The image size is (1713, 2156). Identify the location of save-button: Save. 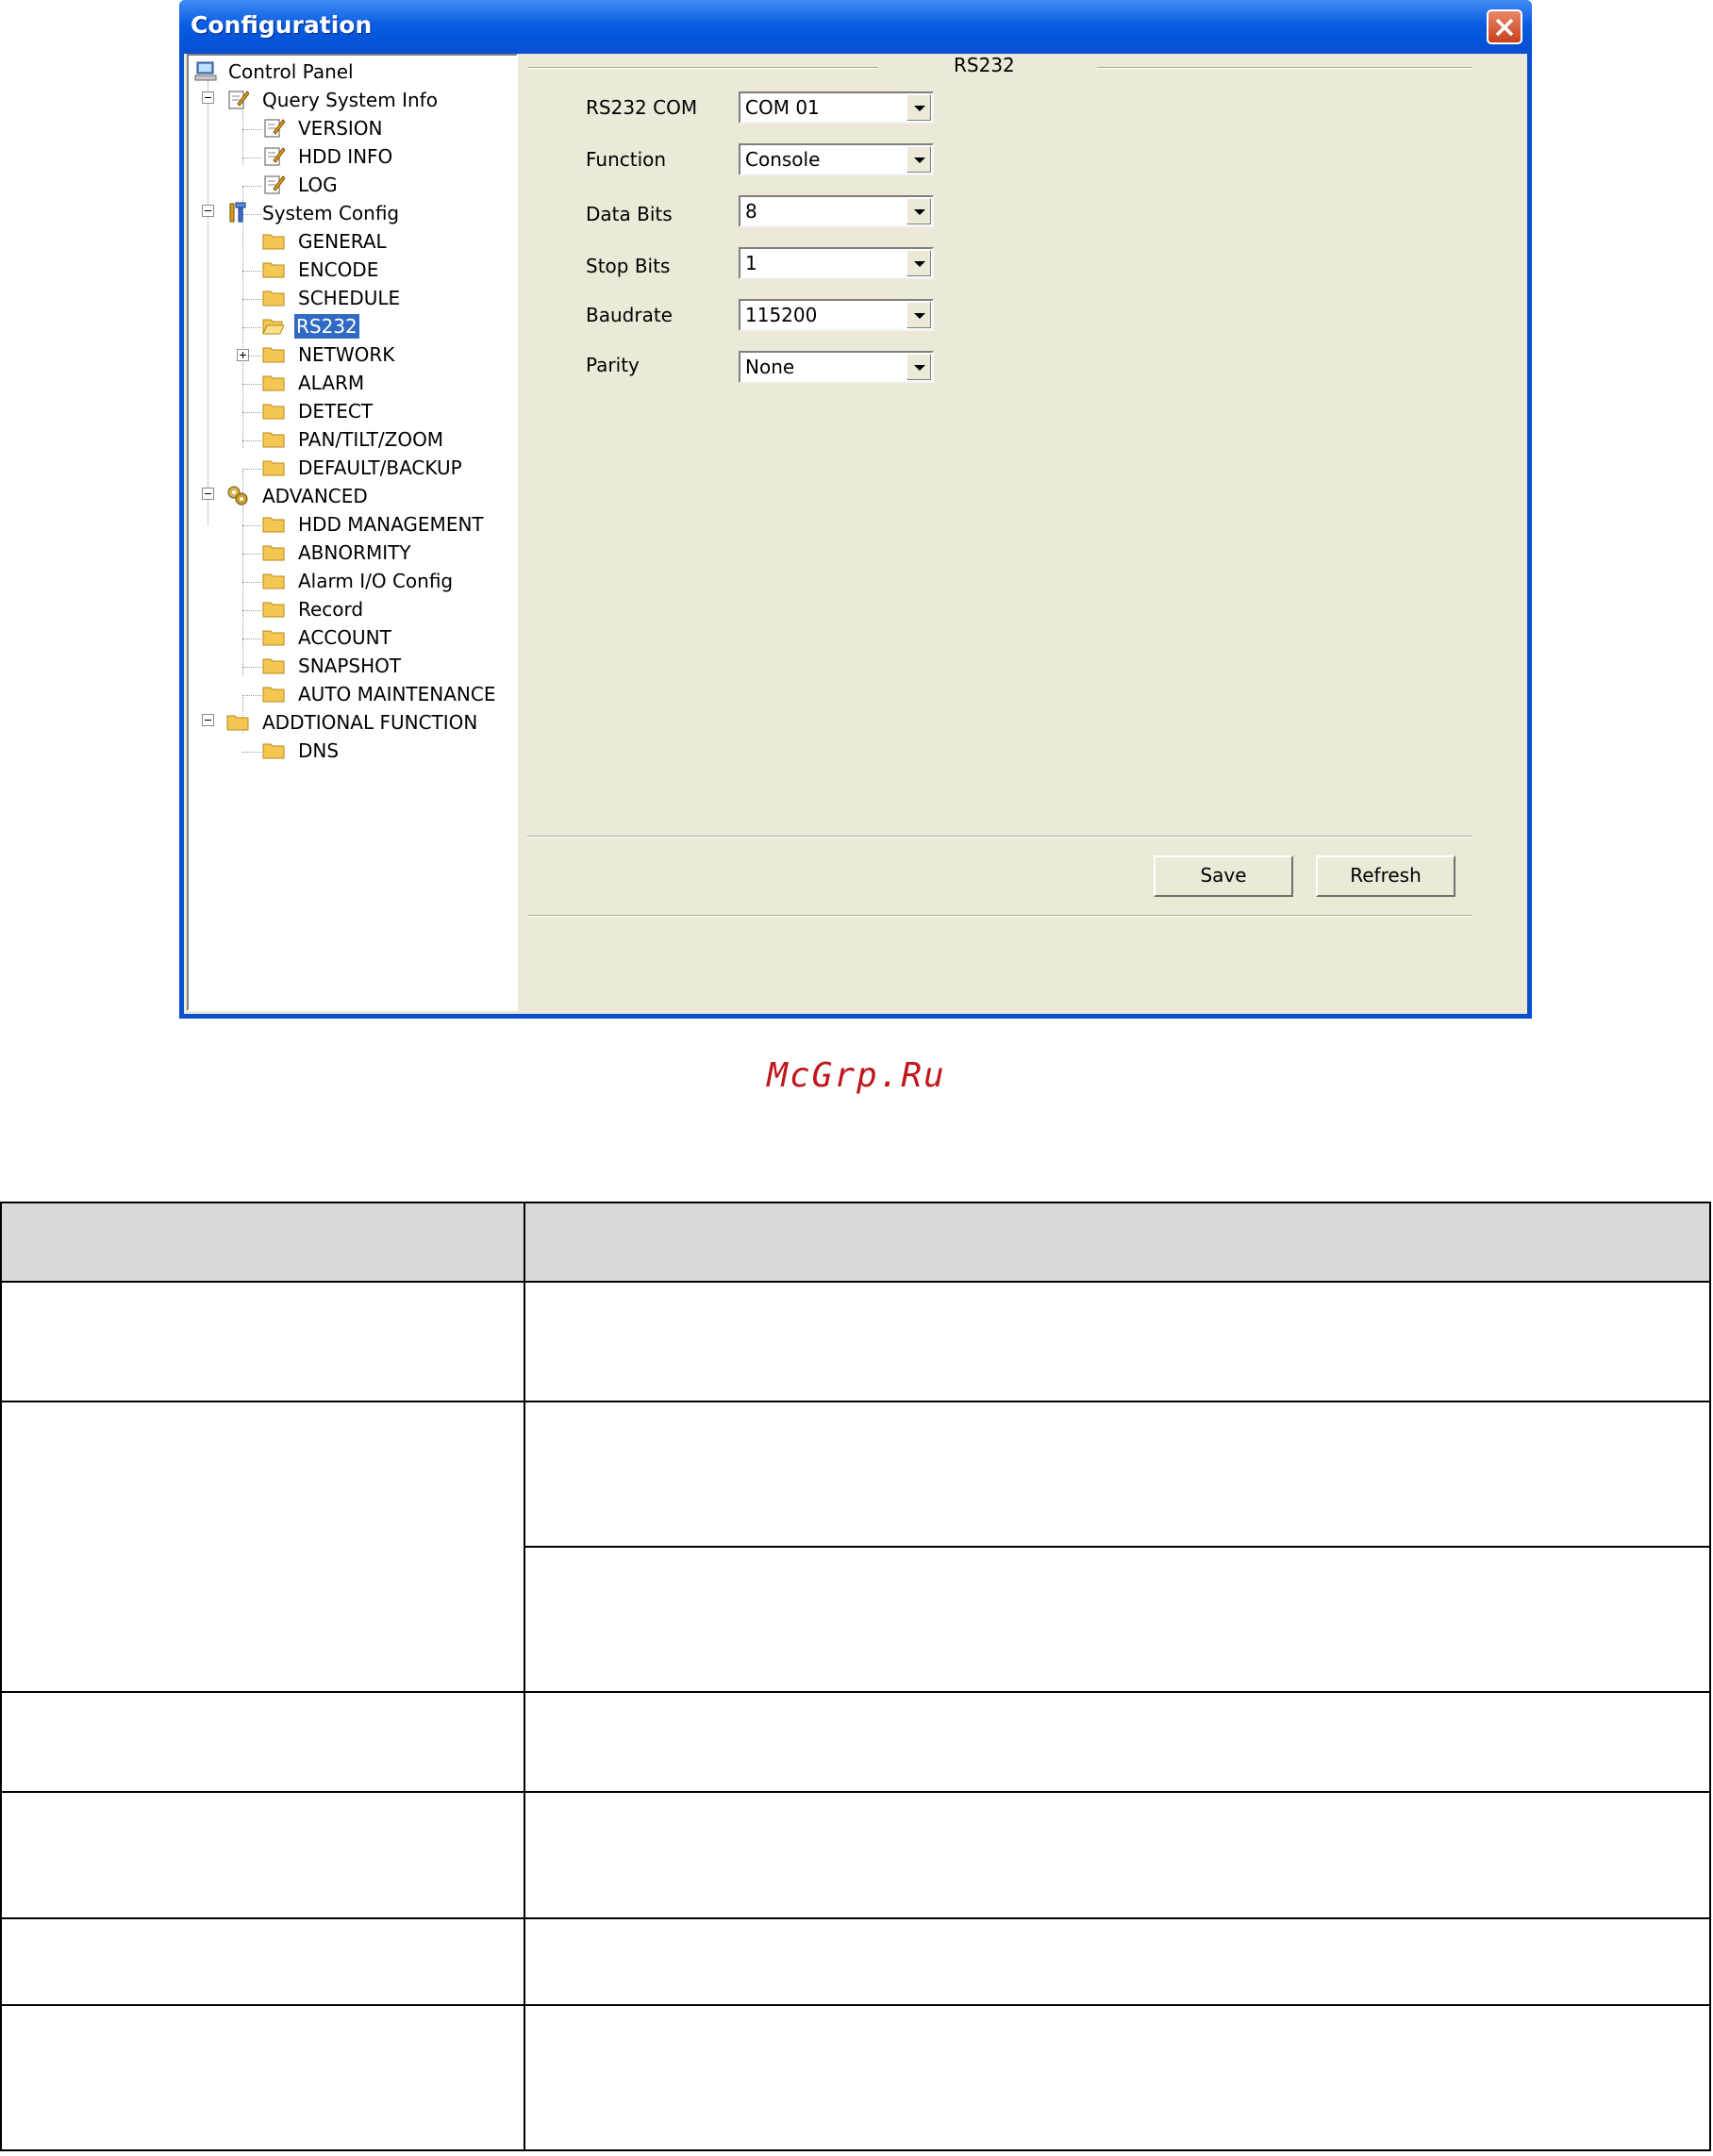
(1223, 876).